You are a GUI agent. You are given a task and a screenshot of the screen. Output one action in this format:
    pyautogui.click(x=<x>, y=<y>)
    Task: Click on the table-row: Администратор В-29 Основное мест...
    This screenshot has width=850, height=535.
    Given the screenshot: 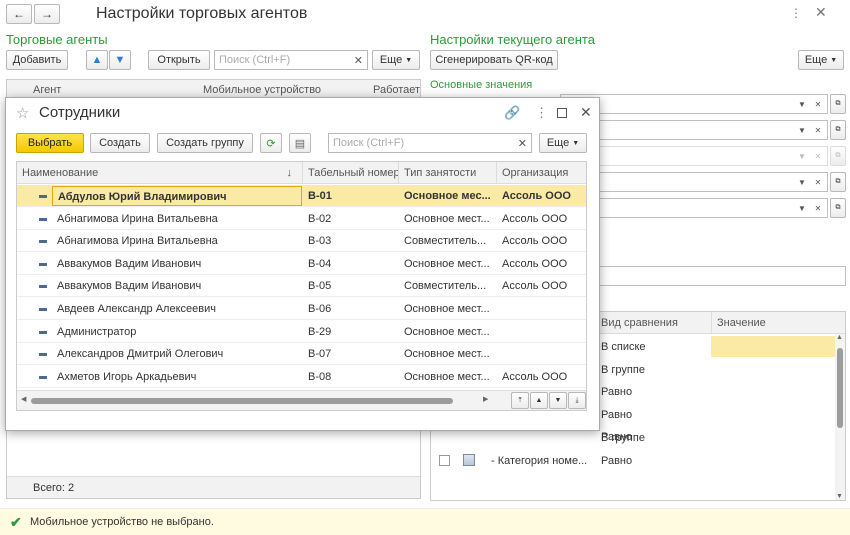 What is the action you would take?
    pyautogui.click(x=301, y=332)
    